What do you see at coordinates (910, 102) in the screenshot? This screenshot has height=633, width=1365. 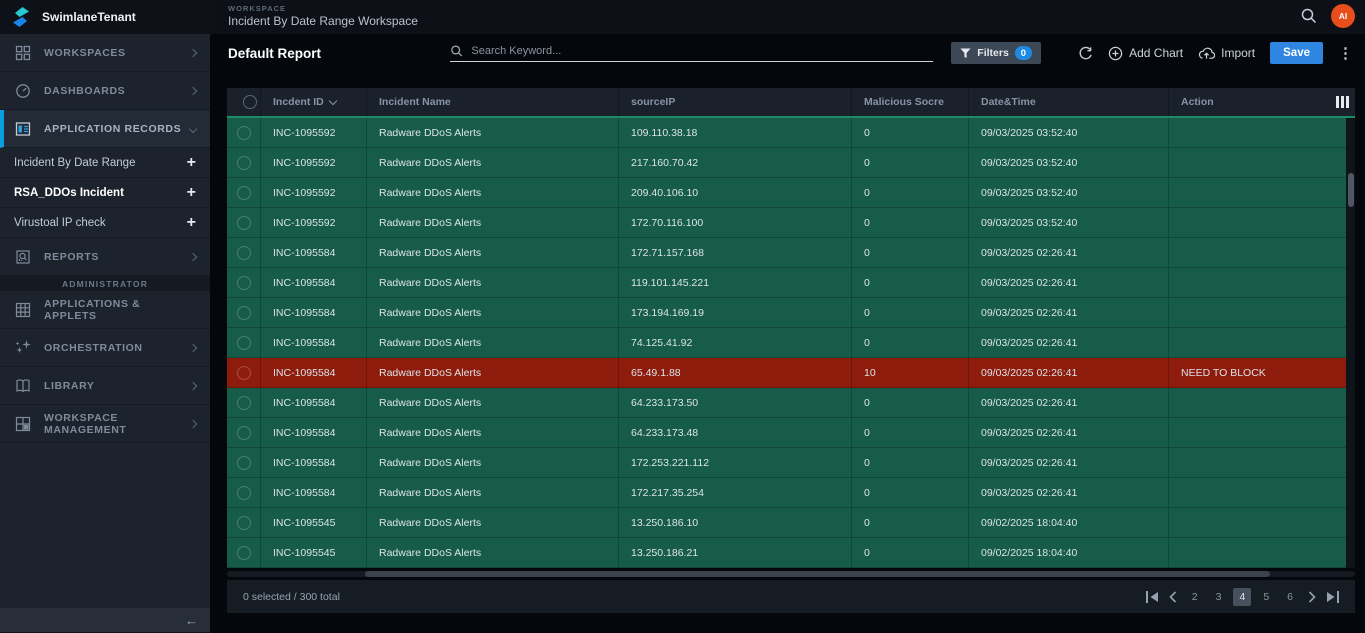 I see `column-header-malicious-score: Malicious Socre` at bounding box center [910, 102].